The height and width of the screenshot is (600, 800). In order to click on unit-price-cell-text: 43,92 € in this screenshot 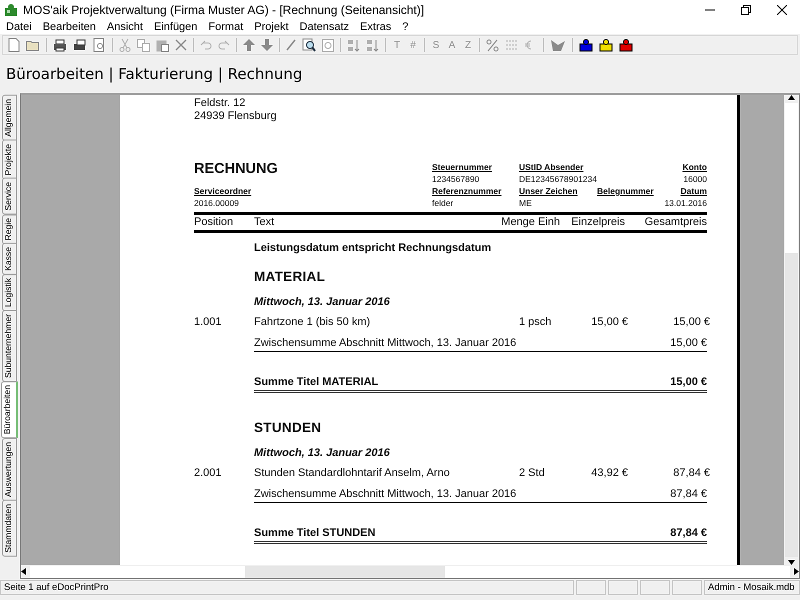, I will do `click(609, 473)`.